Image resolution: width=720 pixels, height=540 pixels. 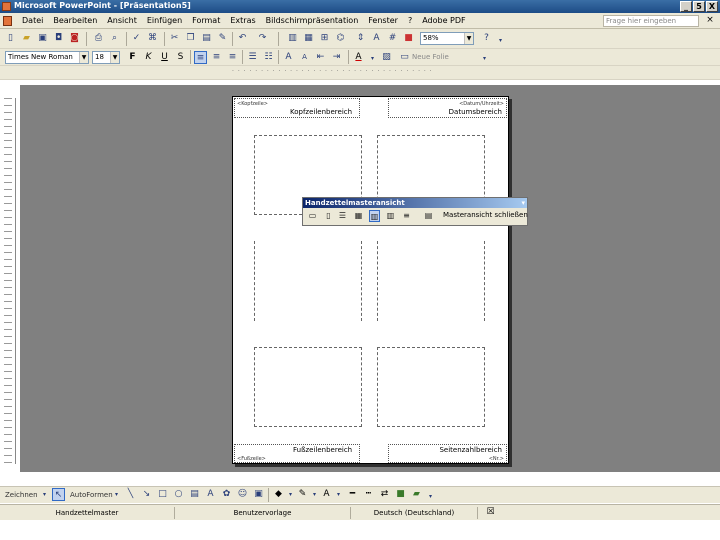 I want to click on powerpoint-app-icon, so click(x=6, y=6).